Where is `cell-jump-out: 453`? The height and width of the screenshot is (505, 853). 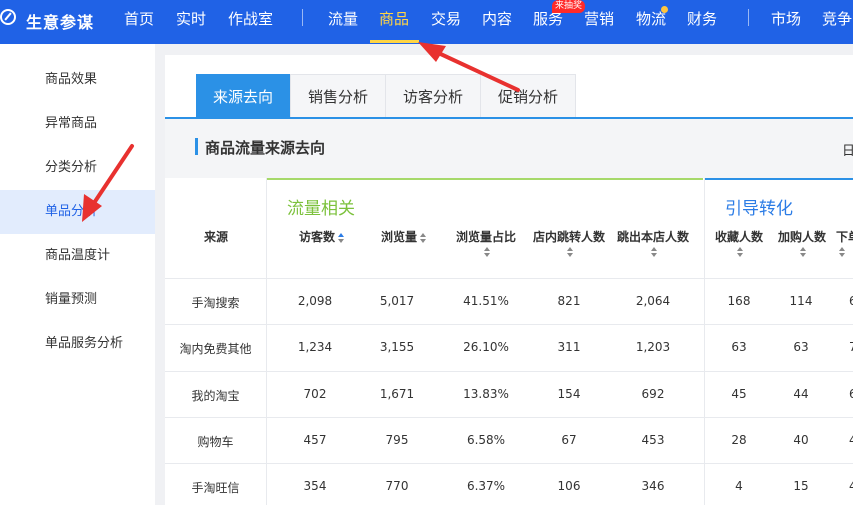
cell-jump-out: 453 is located at coordinates (653, 440).